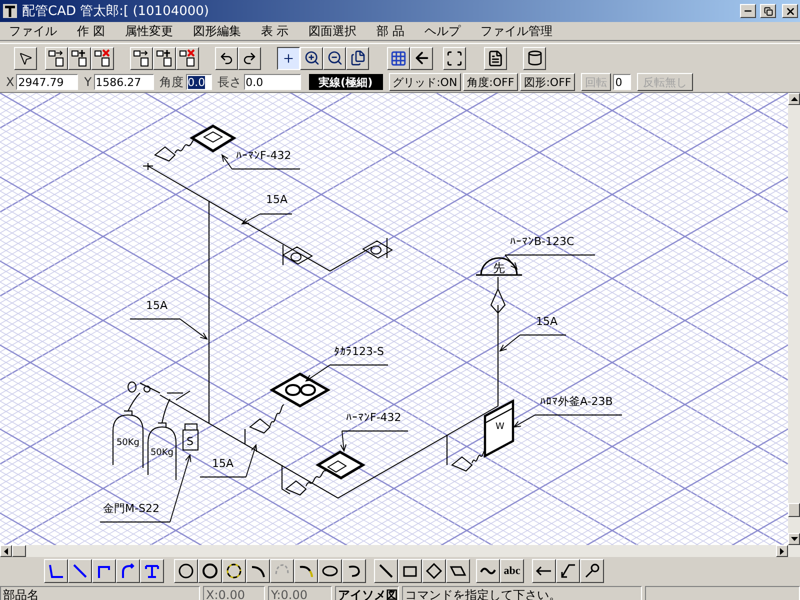 The image size is (800, 600). I want to click on corner-line-icon, so click(56, 571).